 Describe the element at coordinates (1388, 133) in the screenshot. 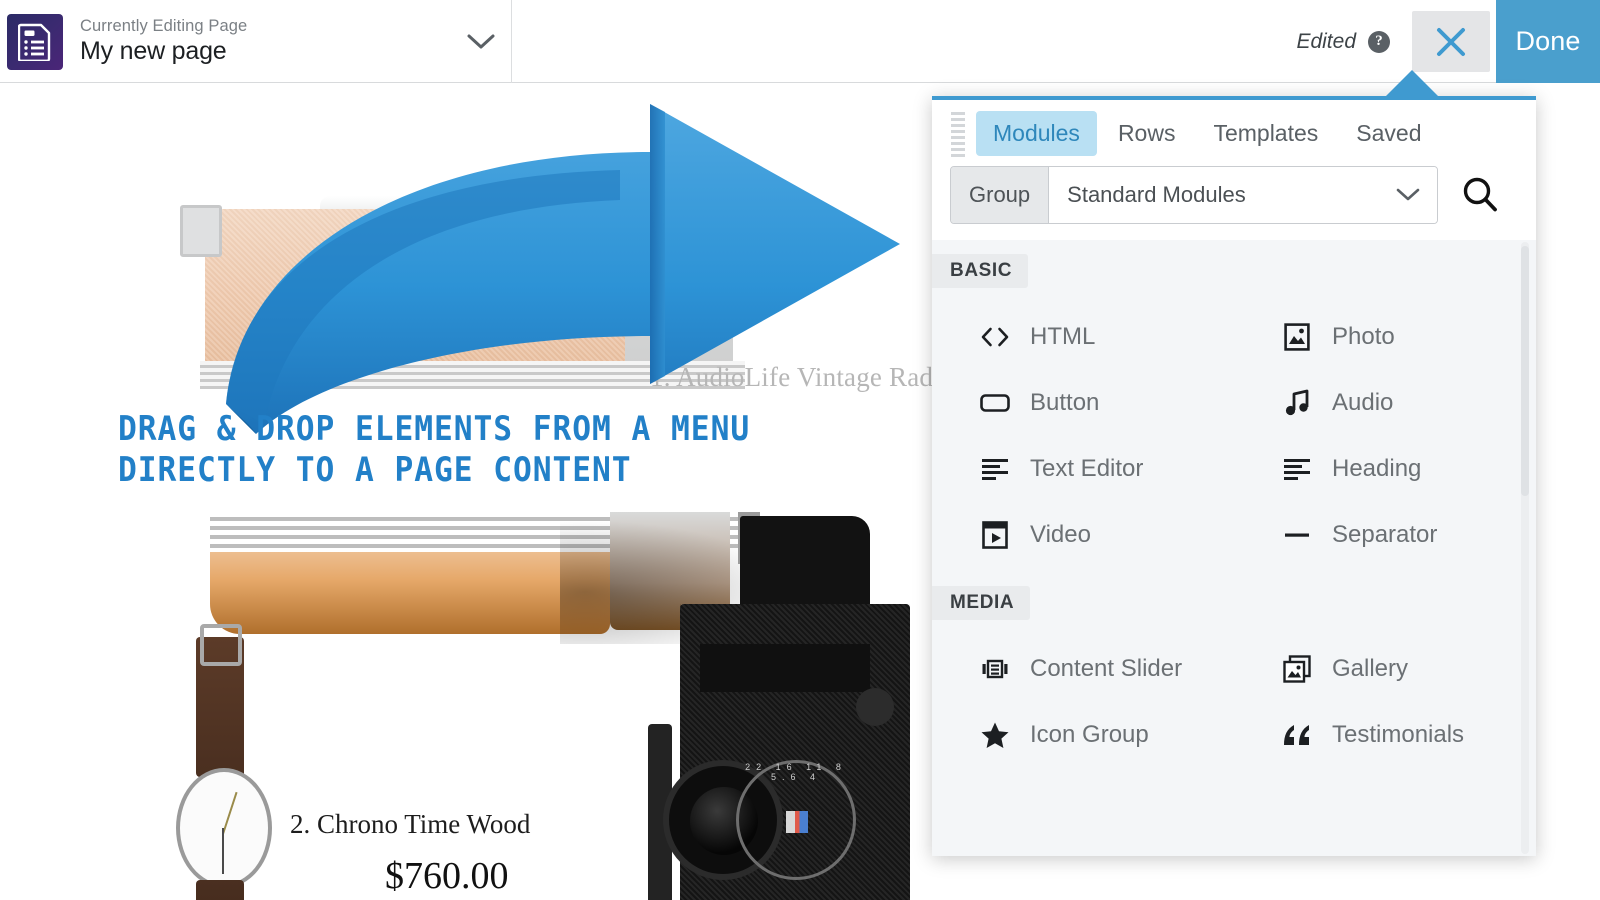

I see `tab-saved: Saved` at that location.